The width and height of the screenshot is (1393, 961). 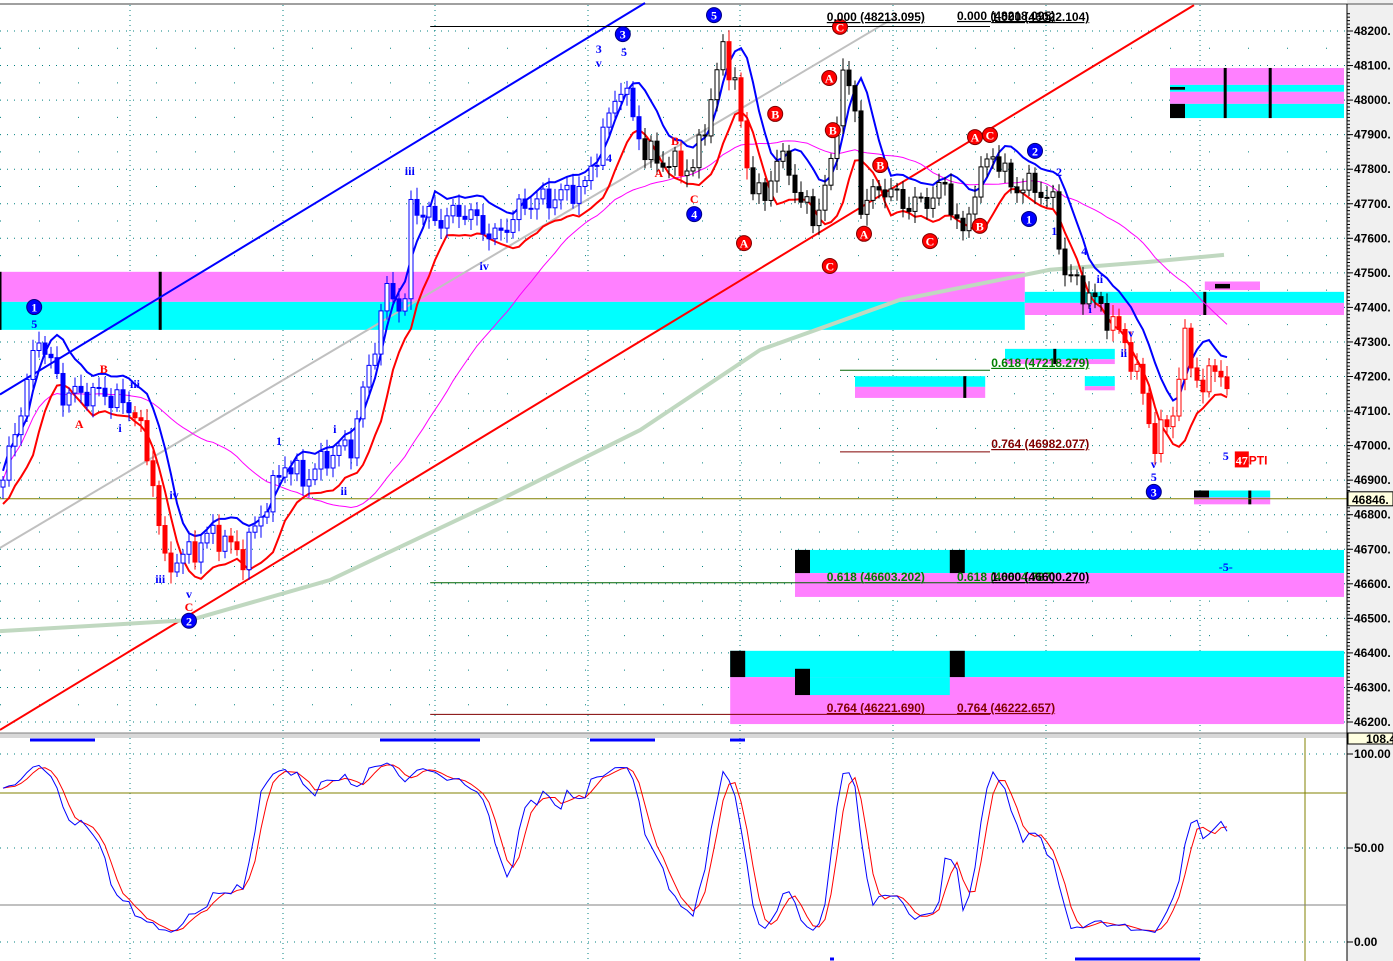 What do you see at coordinates (484, 266) in the screenshot?
I see `wave-label: iv` at bounding box center [484, 266].